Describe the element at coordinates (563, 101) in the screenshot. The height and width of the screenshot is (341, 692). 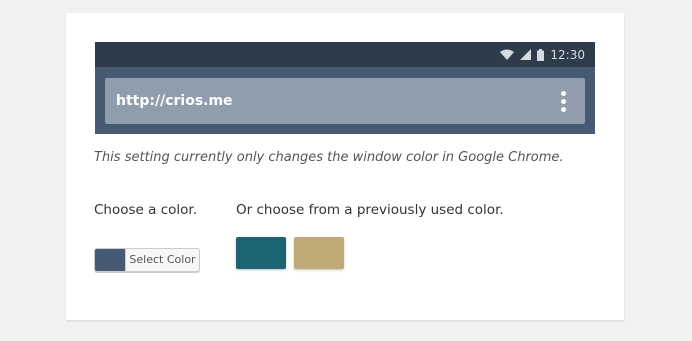
I see `overflow-menu-icon` at that location.